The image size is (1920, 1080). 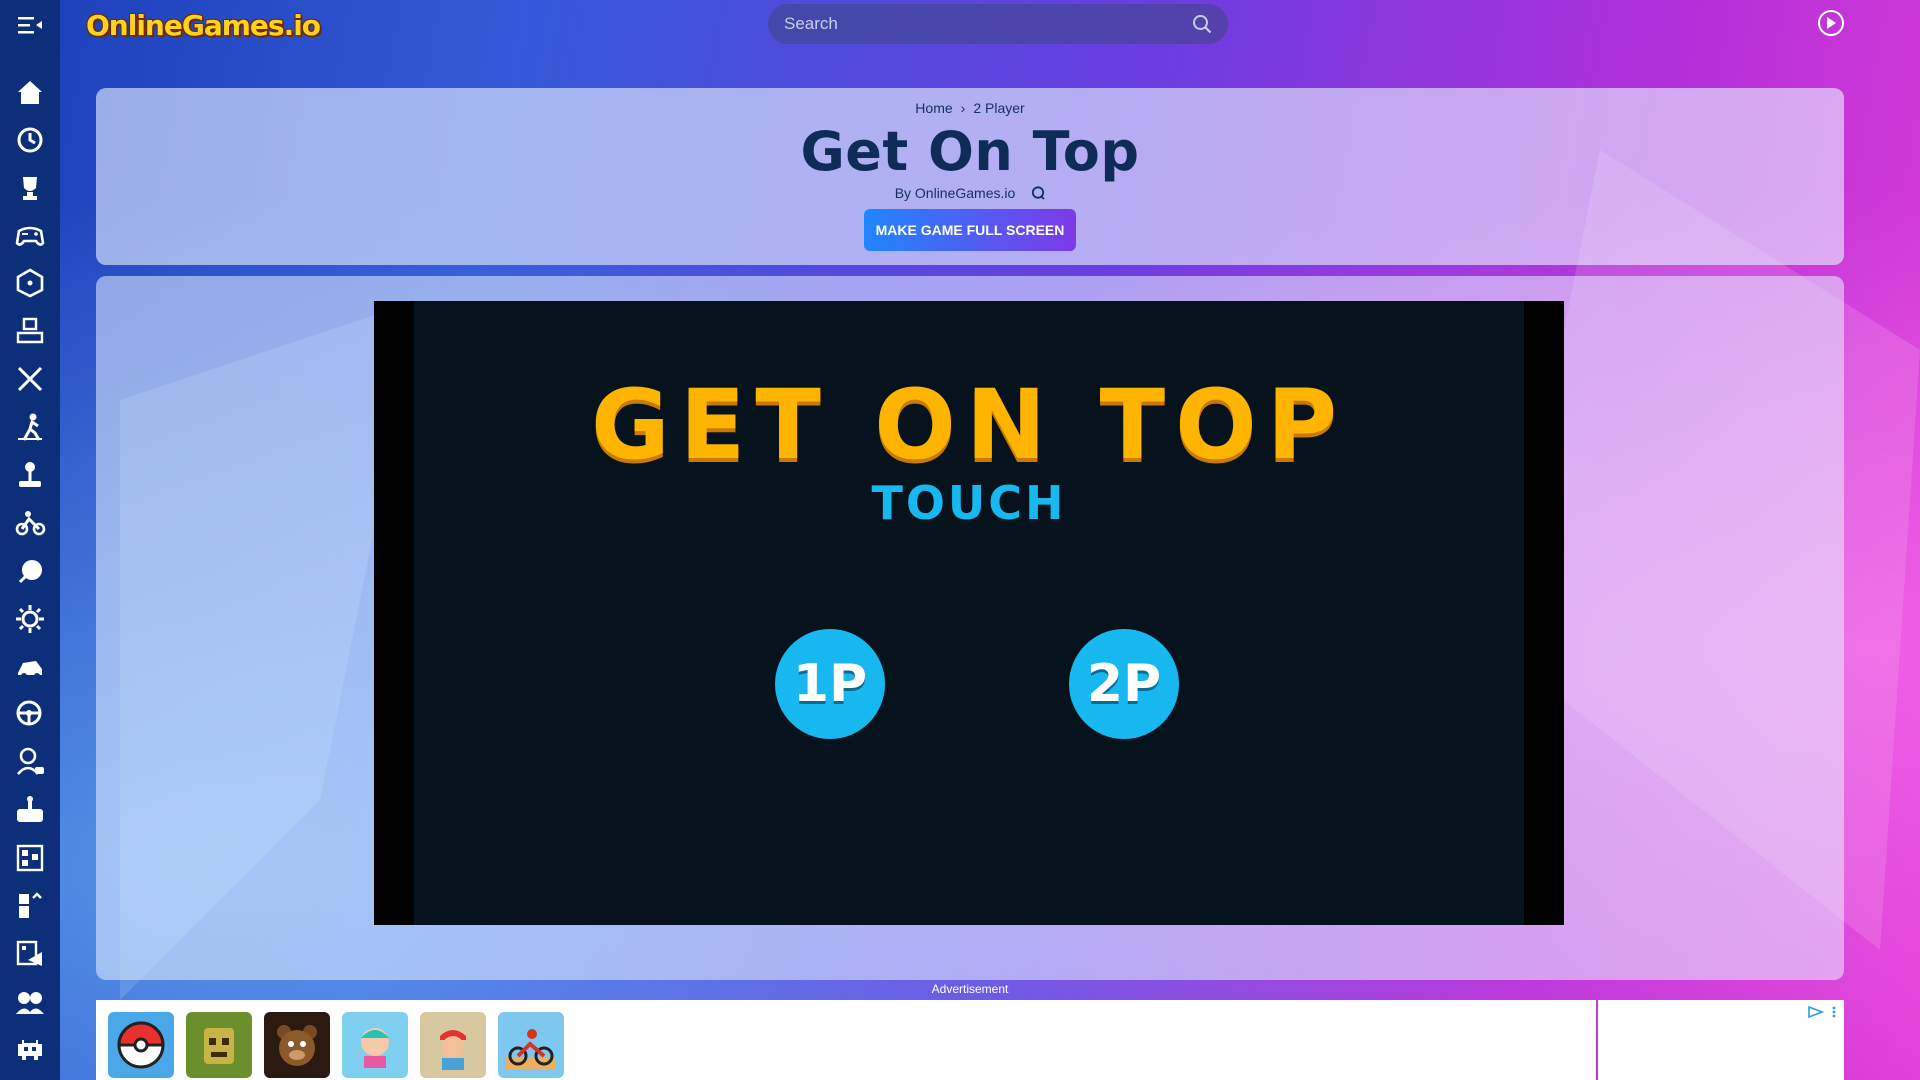 I want to click on sidebar-item-blocks, so click(x=30, y=905).